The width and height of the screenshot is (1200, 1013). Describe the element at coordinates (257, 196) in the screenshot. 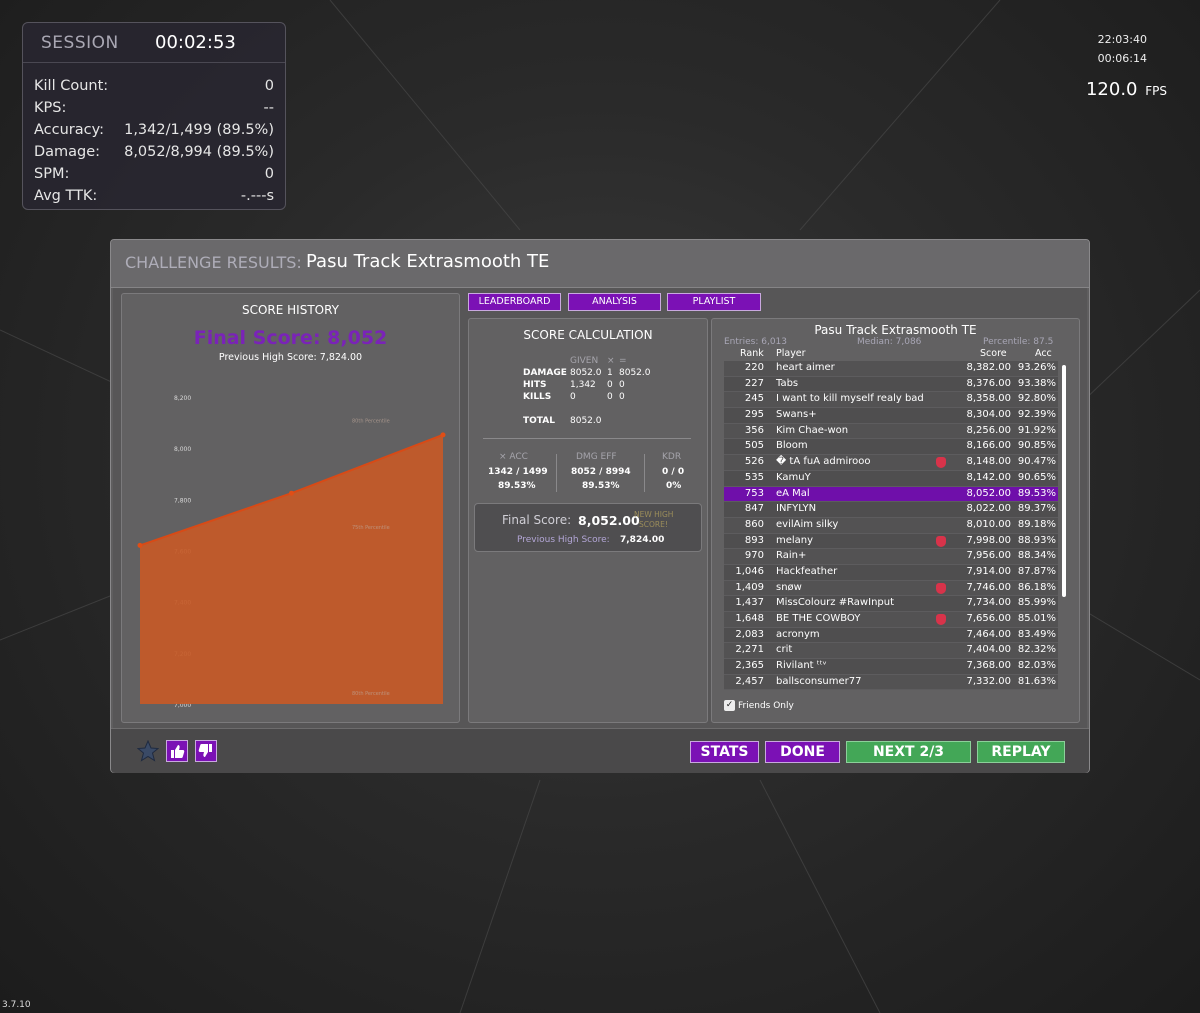

I see `stat-value: -.---s` at that location.